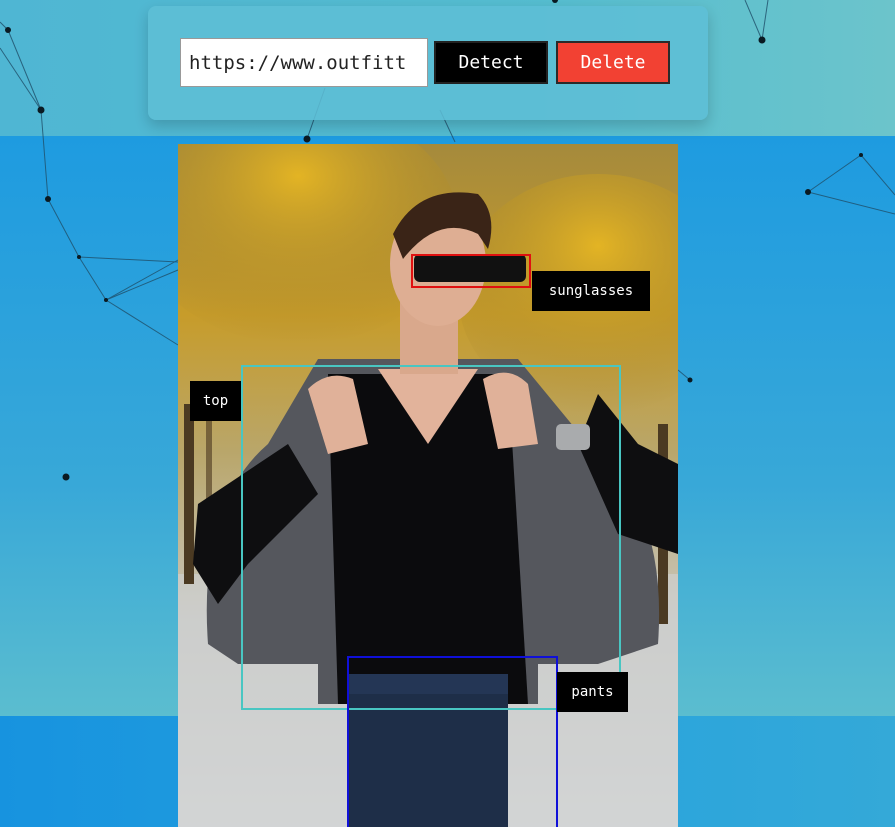 The width and height of the screenshot is (895, 827). Describe the element at coordinates (613, 62) in the screenshot. I see `delete-button: Delete` at that location.